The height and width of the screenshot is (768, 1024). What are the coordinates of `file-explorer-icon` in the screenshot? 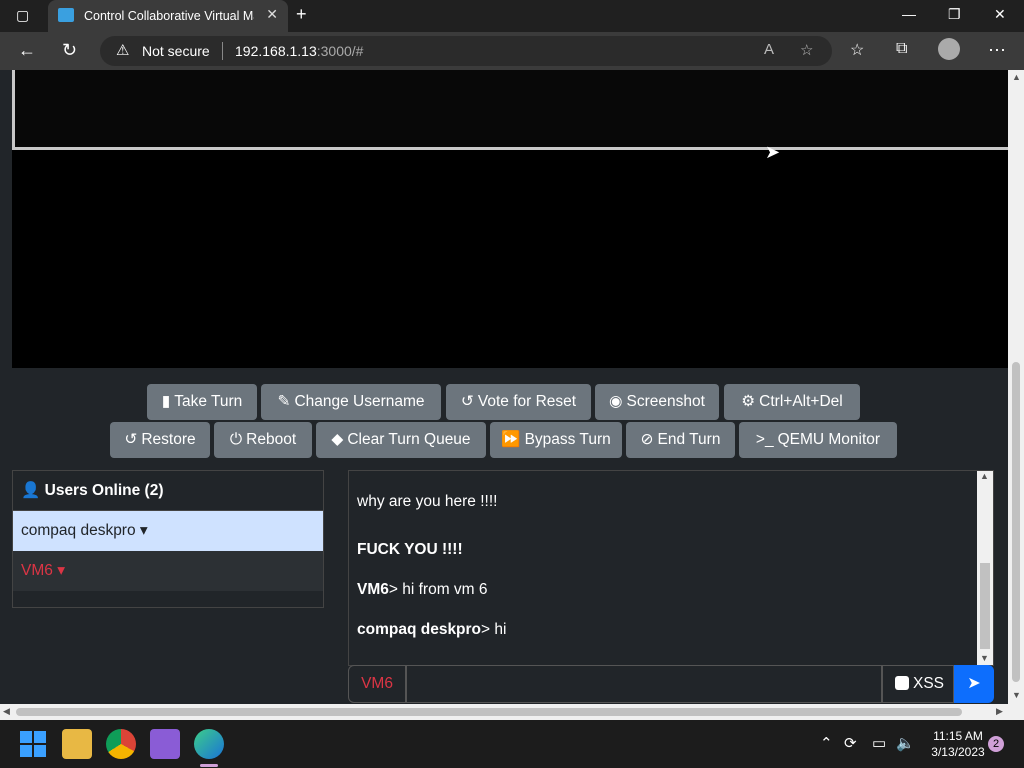 It's located at (77, 744).